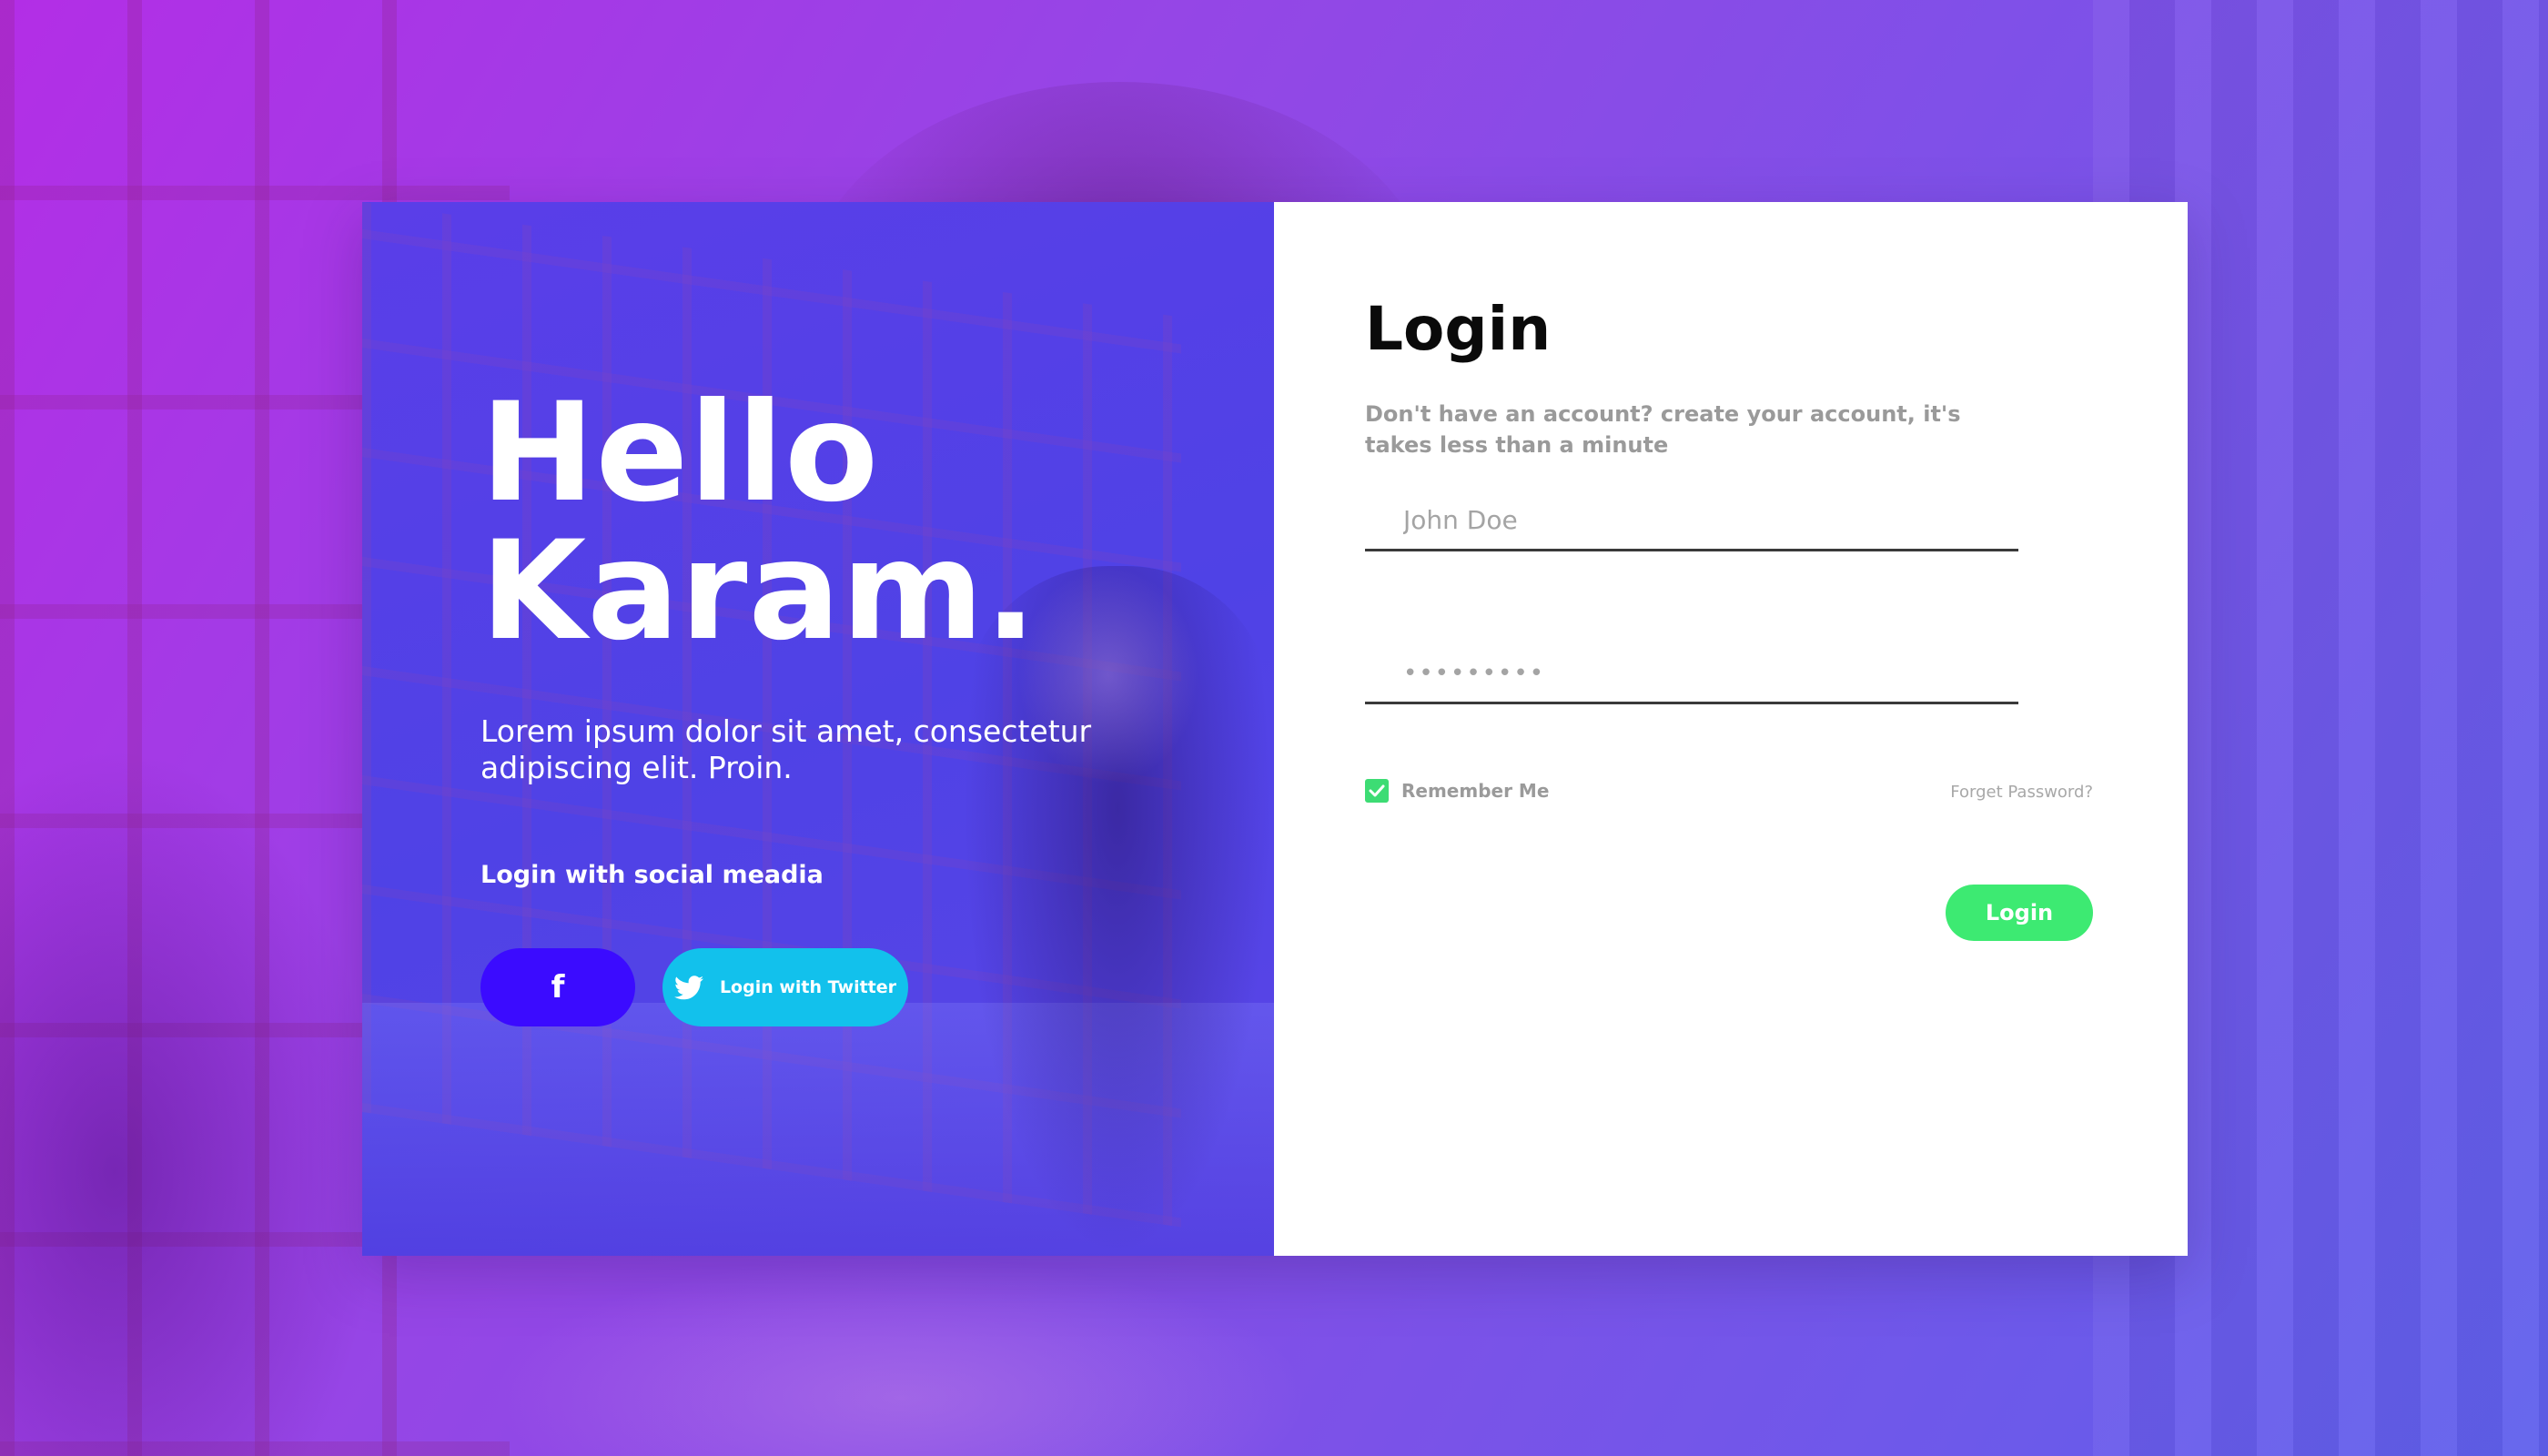 The image size is (2548, 1456). I want to click on greeting-heading: Hello Karam., so click(759, 523).